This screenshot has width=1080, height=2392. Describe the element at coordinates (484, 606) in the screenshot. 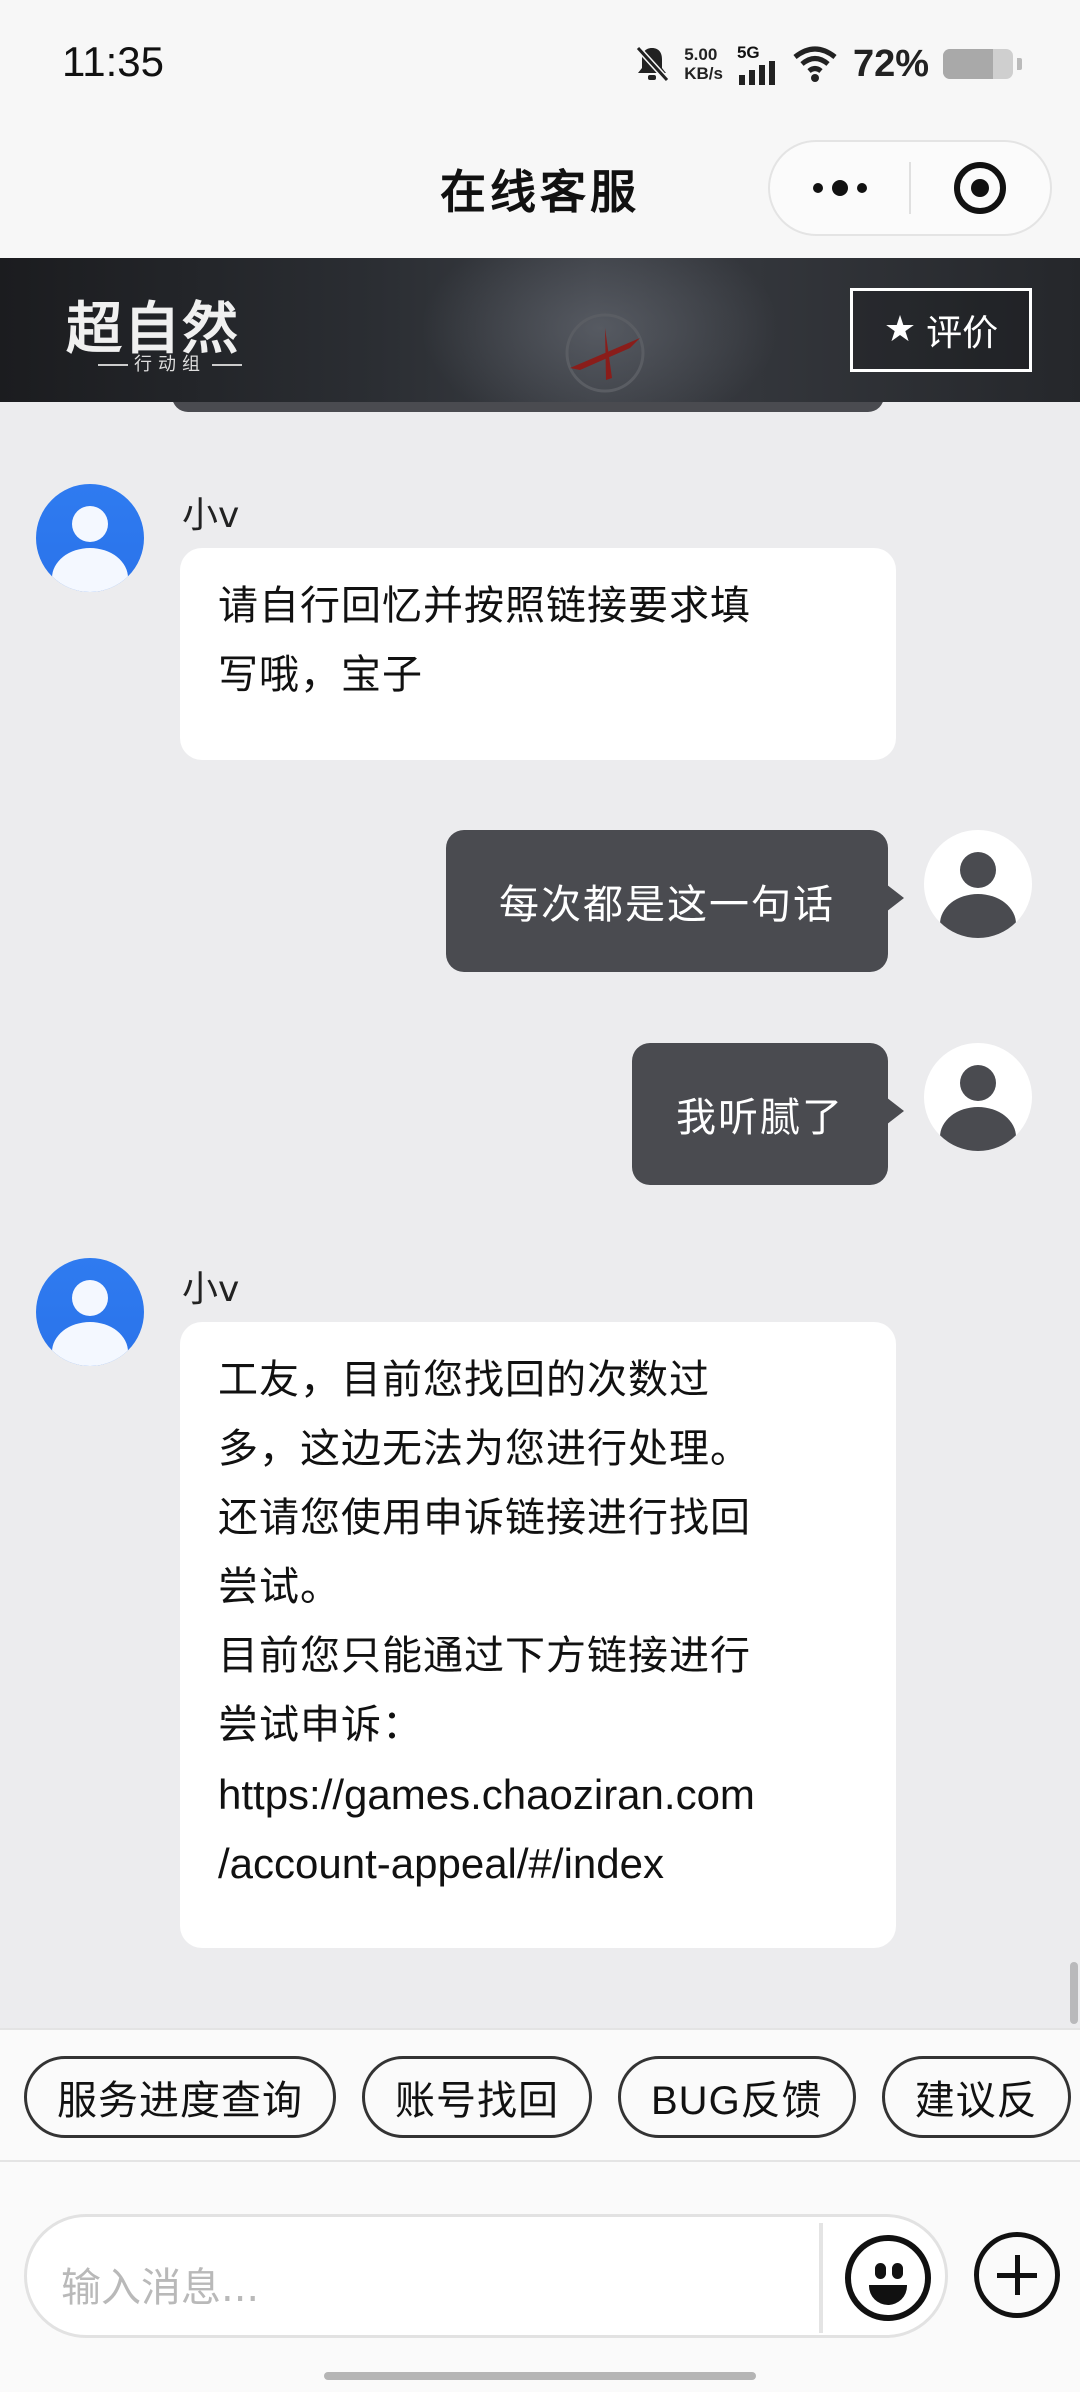

I see `message-line: 请自行回忆并按照链接要求填` at that location.